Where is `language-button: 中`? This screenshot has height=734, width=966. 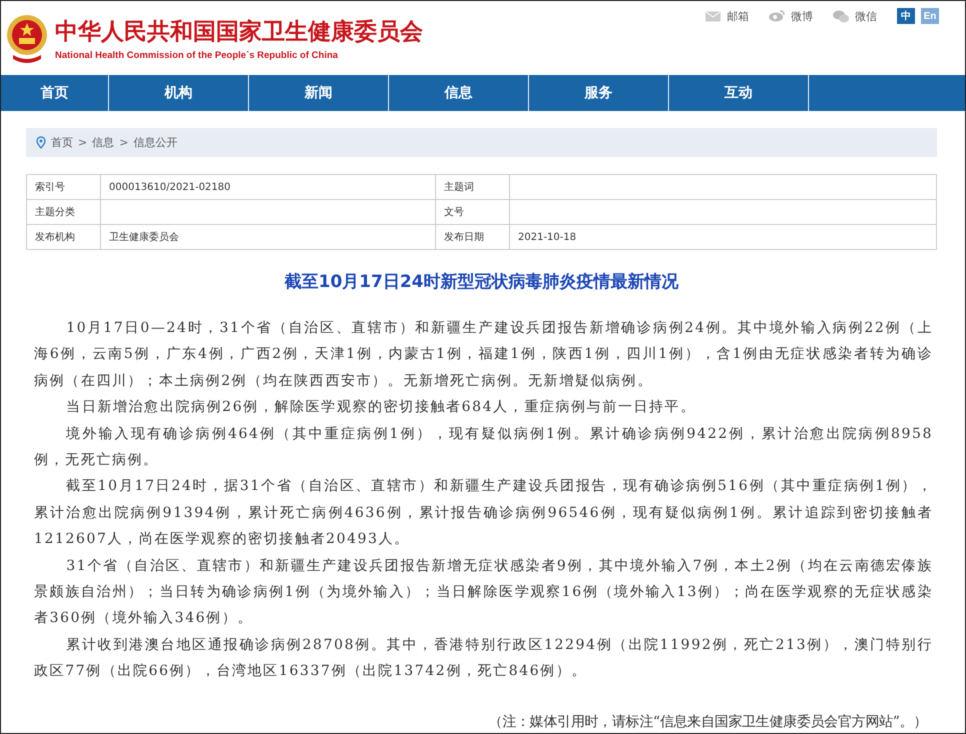
language-button: 中 is located at coordinates (906, 16).